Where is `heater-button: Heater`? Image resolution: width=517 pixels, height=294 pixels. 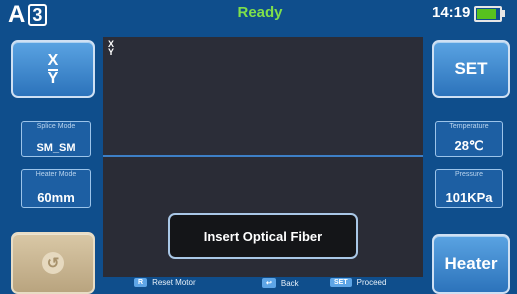
heater-button: Heater is located at coordinates (471, 264).